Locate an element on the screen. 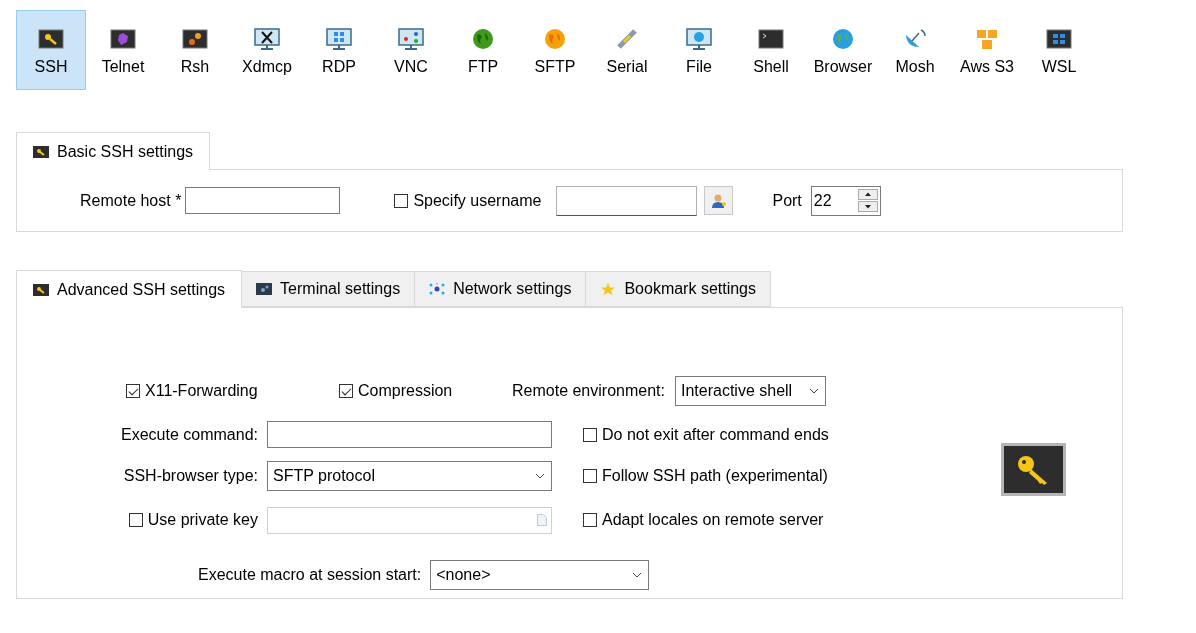 The image size is (1196, 633). compression-checkbox is located at coordinates (346, 391).